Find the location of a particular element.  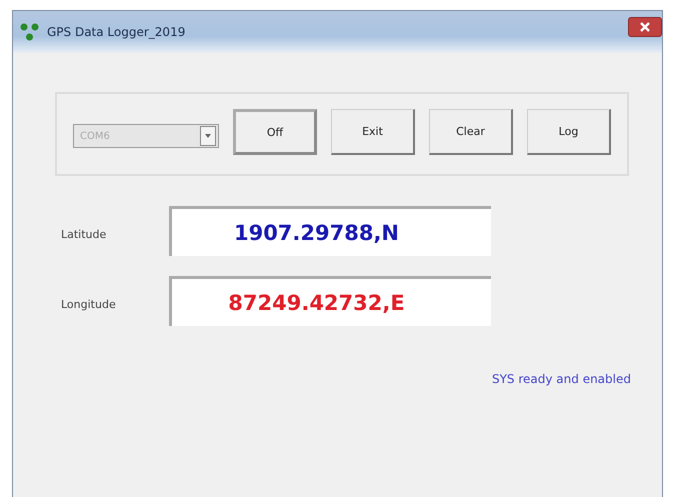

field-label: Longitude is located at coordinates (89, 303).